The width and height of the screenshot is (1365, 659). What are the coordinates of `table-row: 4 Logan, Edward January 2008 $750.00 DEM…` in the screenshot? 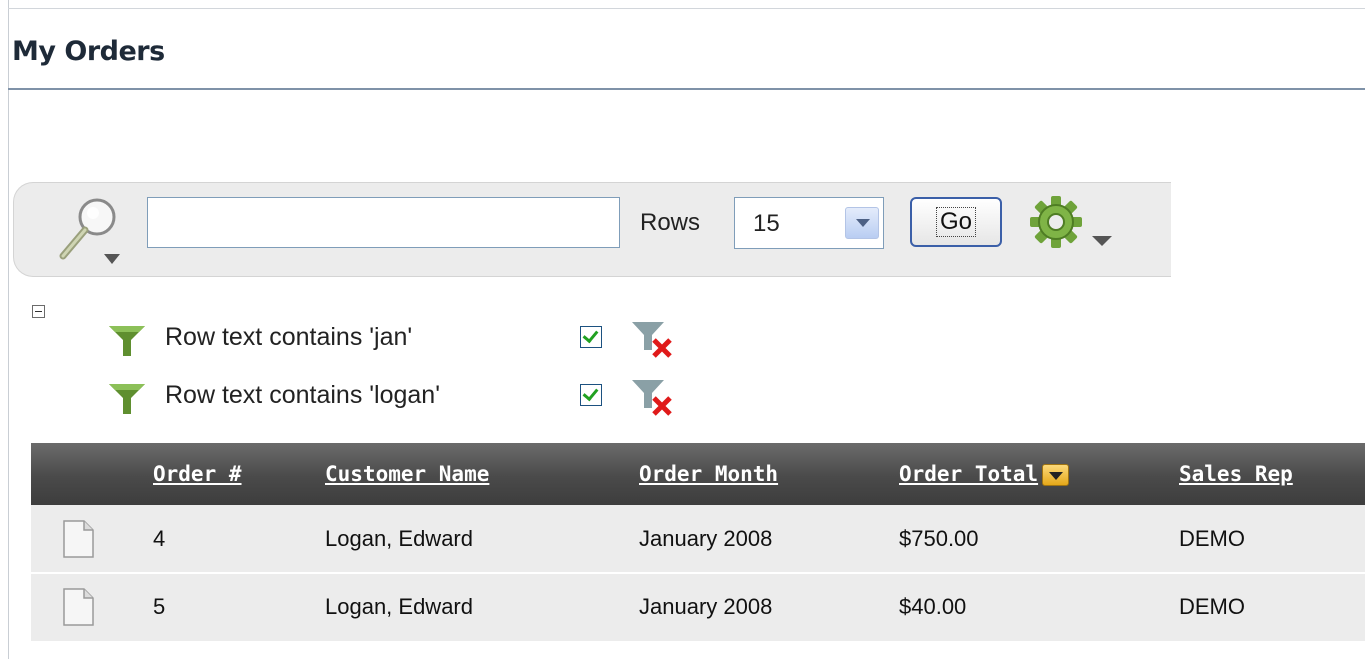 It's located at (698, 539).